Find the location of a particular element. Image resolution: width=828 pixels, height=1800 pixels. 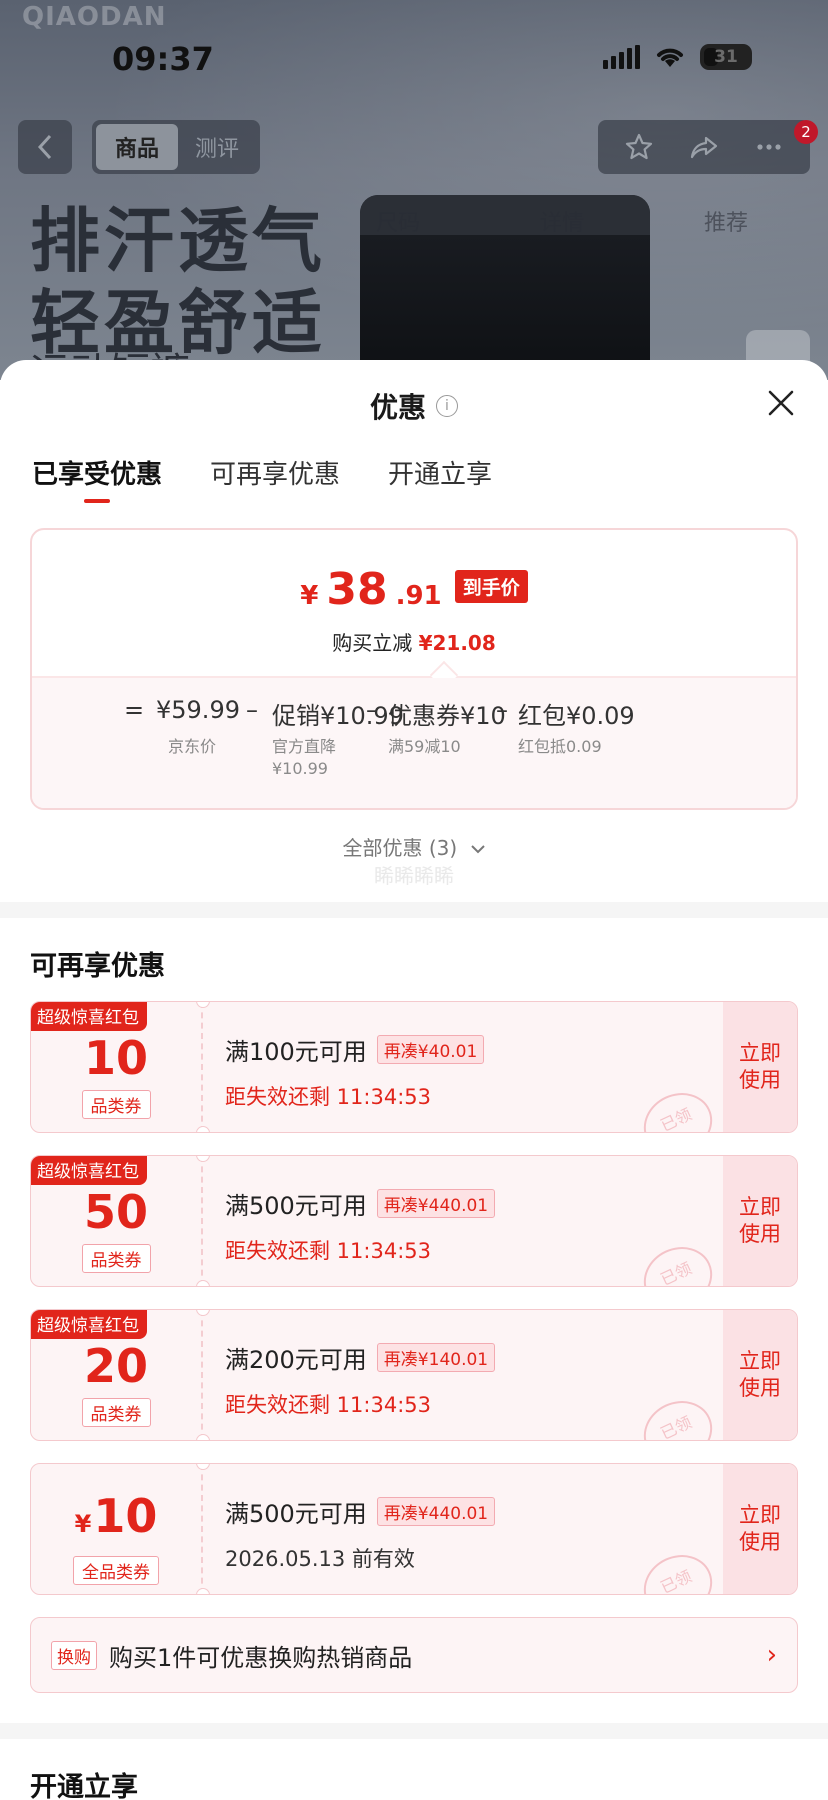

detail-tabs: 尺码 详情 推荐 is located at coordinates (414, 221).